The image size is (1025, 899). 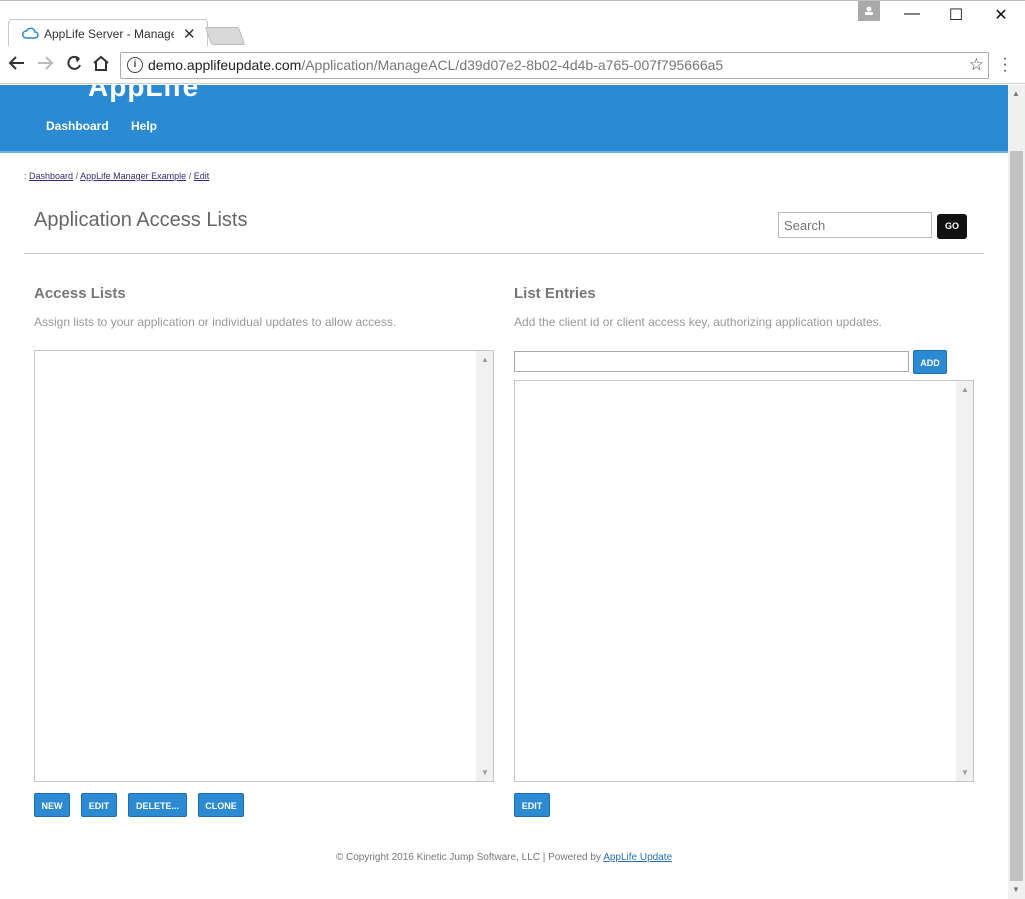 What do you see at coordinates (504, 253) in the screenshot?
I see `divider` at bounding box center [504, 253].